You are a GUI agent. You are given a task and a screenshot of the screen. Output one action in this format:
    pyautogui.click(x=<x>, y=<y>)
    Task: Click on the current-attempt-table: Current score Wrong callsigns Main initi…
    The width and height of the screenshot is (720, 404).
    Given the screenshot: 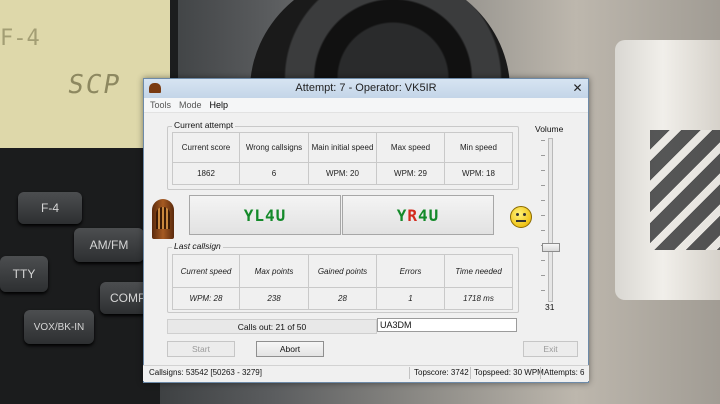 What is the action you would take?
    pyautogui.click(x=342, y=158)
    